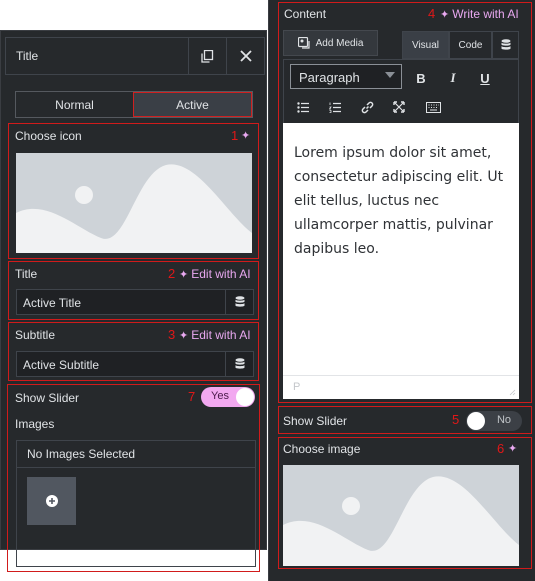 The image size is (535, 581). Describe the element at coordinates (172, 334) in the screenshot. I see `annotation-number: 3` at that location.